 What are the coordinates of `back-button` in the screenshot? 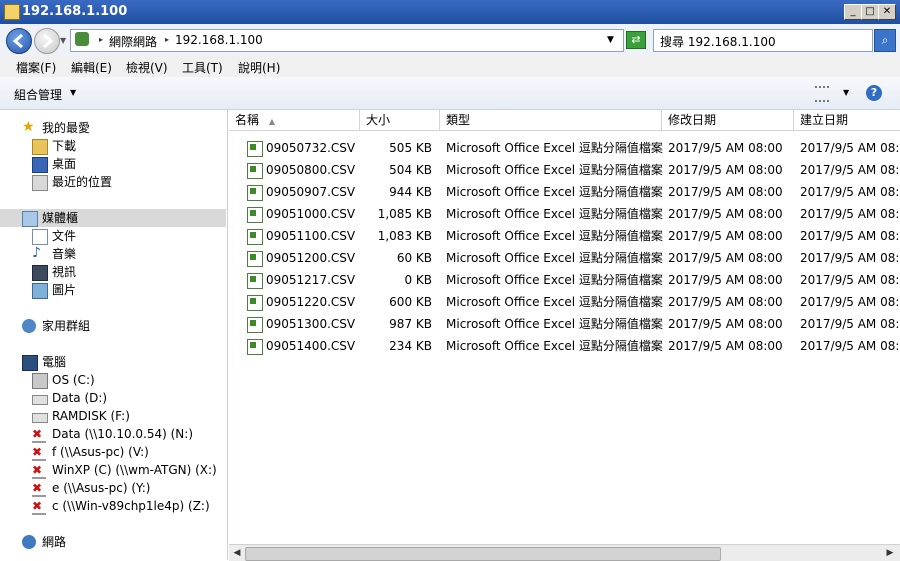 It's located at (19, 41).